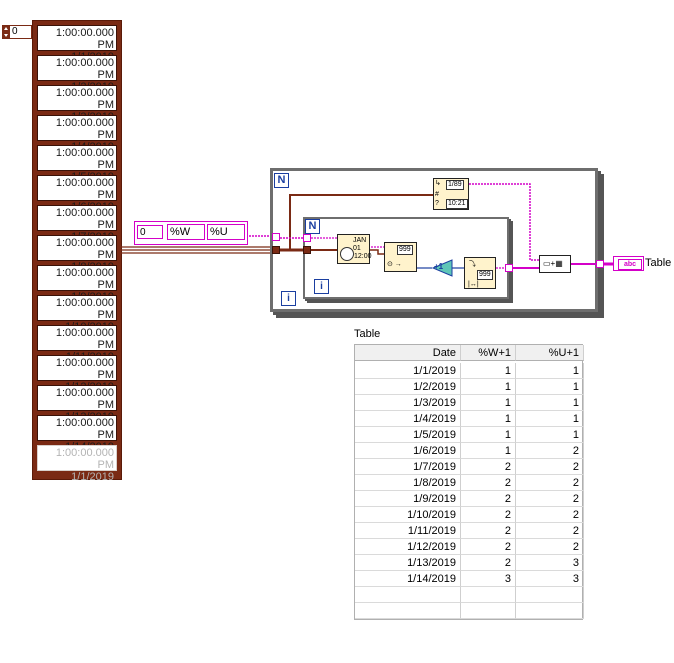  I want to click on table-label: Table, so click(367, 334).